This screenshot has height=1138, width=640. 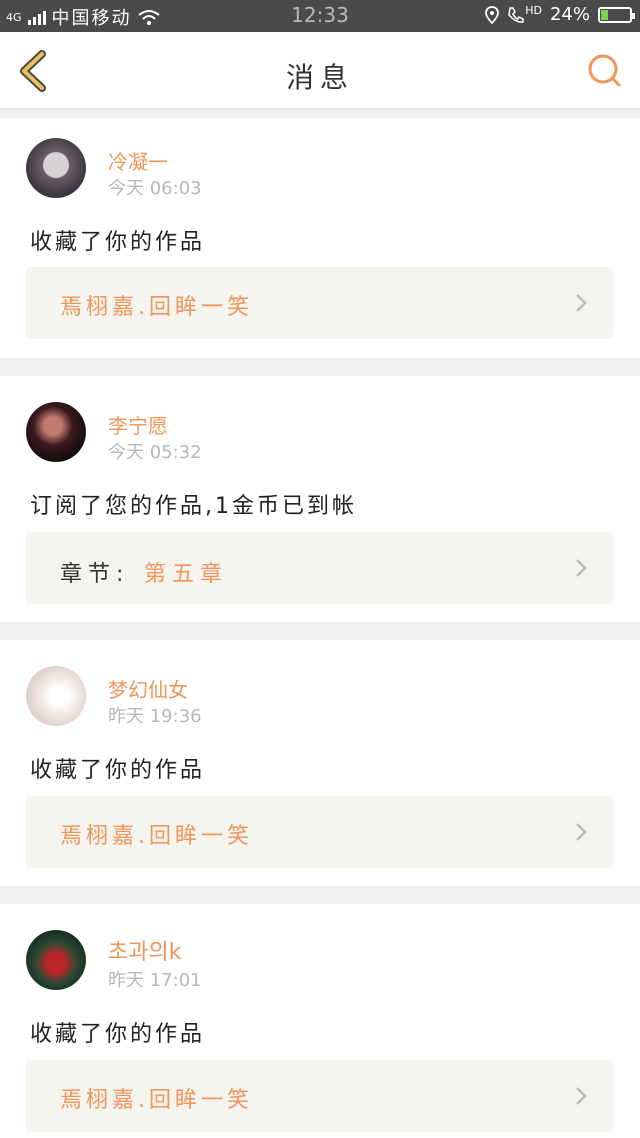 I want to click on chapter-link: 章节: 第五章, so click(x=319, y=568).